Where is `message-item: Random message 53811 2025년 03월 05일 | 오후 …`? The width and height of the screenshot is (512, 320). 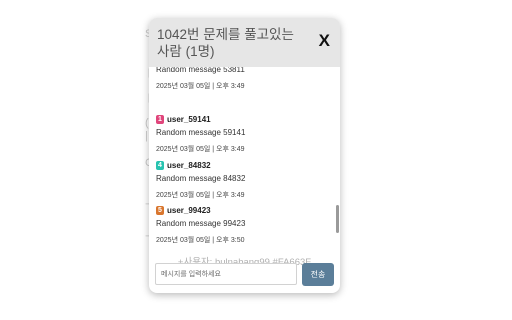
message-item: Random message 53811 2025년 03월 05일 | 오후 … is located at coordinates (244, 79).